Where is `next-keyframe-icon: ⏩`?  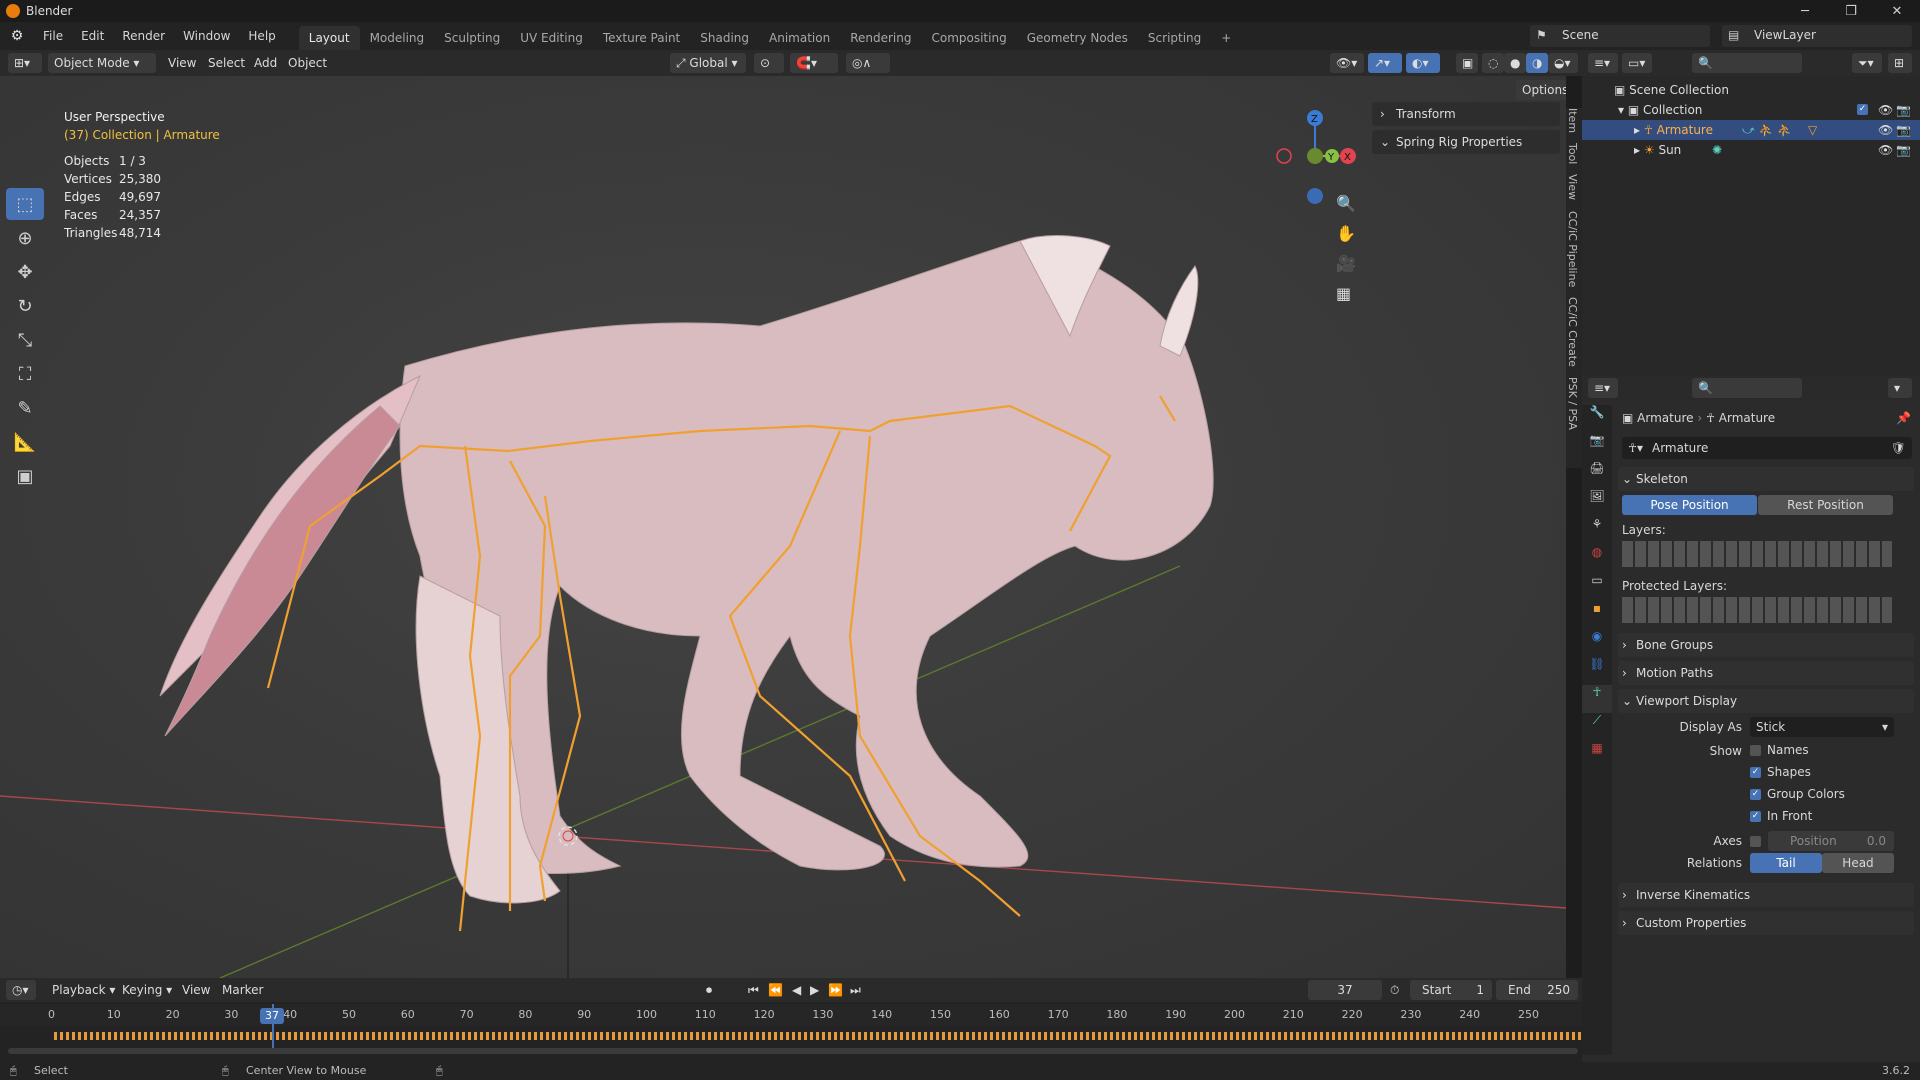
next-keyframe-icon: ⏩ is located at coordinates (835, 990).